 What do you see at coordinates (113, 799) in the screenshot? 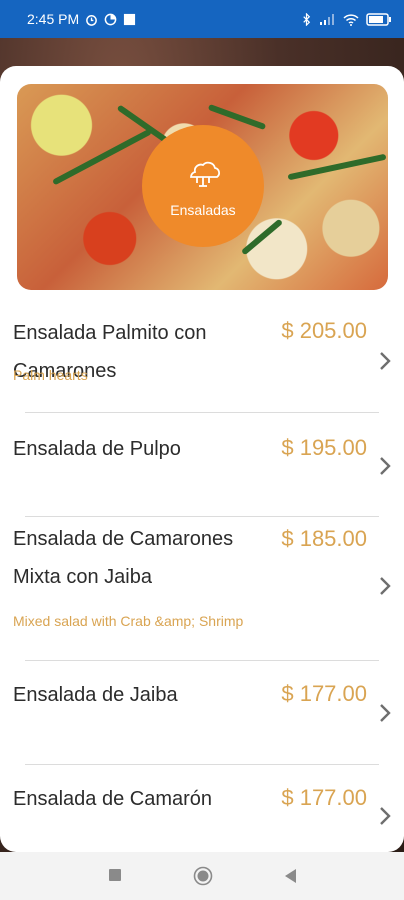
I see `item-name: Ensalada de Camarón` at bounding box center [113, 799].